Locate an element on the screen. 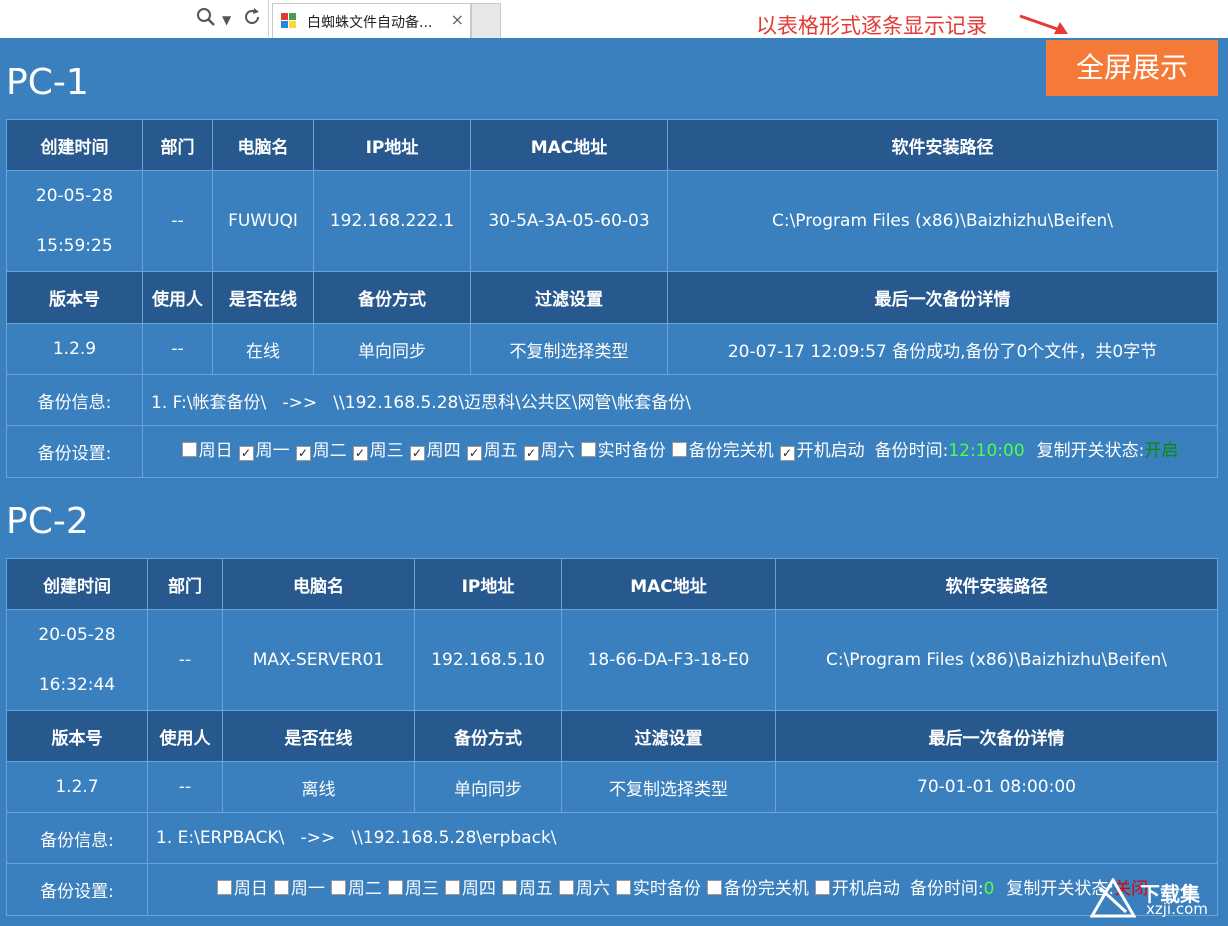  setting-checkbox-item: ✓ 周五 is located at coordinates (492, 451).